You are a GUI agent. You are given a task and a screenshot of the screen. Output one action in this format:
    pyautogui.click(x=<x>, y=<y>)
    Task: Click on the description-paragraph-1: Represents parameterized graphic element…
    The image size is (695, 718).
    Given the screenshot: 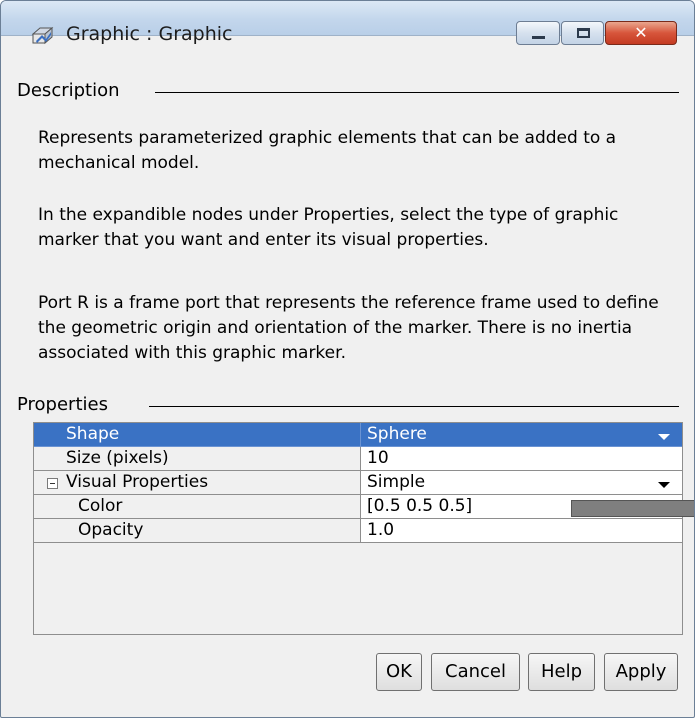 What is the action you would take?
    pyautogui.click(x=327, y=150)
    